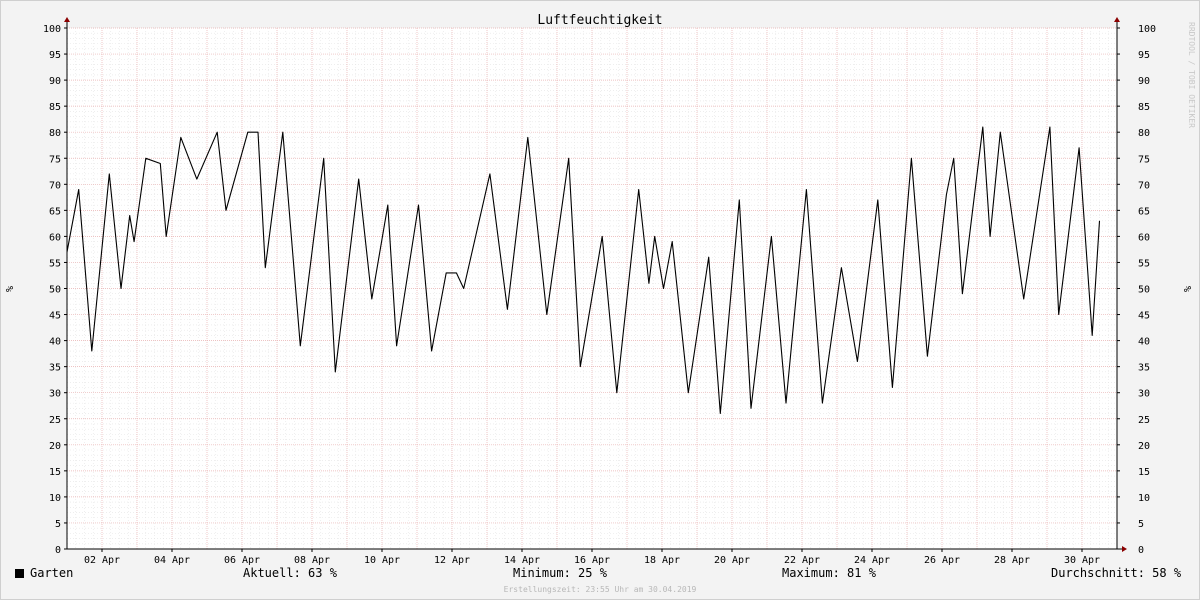 The width and height of the screenshot is (1200, 600). What do you see at coordinates (10, 289) in the screenshot?
I see `y-axis-label-left: %` at bounding box center [10, 289].